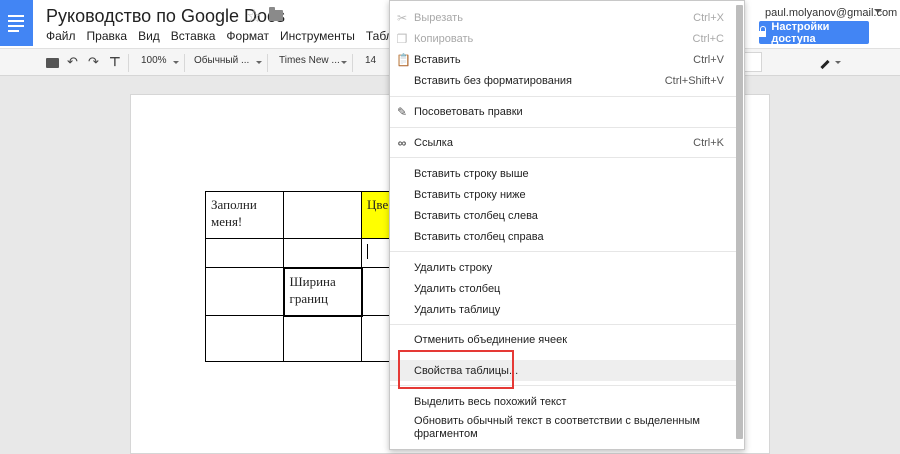  I want to click on menu-item-shortcut: Ctrl+X, so click(708, 17).